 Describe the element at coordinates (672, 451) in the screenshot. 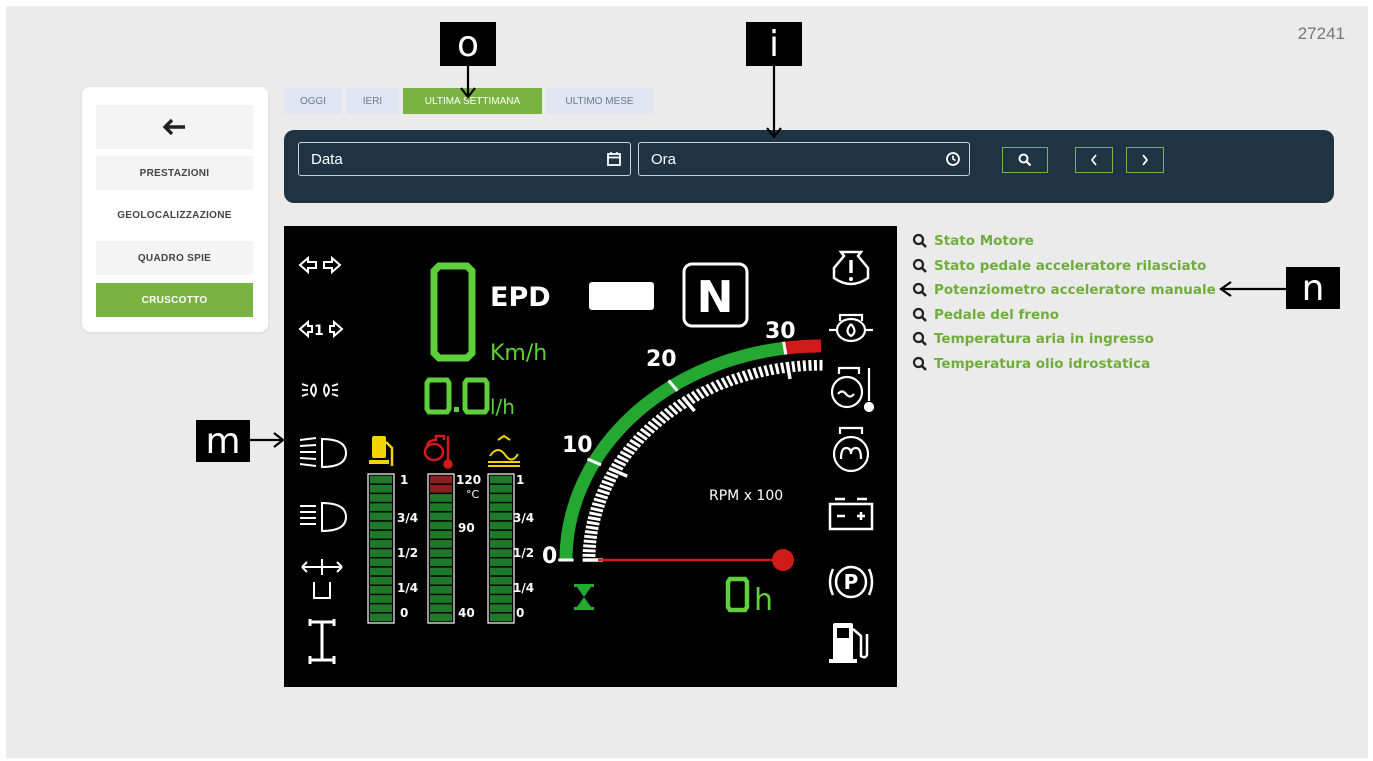

I see `rpm-green-band` at that location.